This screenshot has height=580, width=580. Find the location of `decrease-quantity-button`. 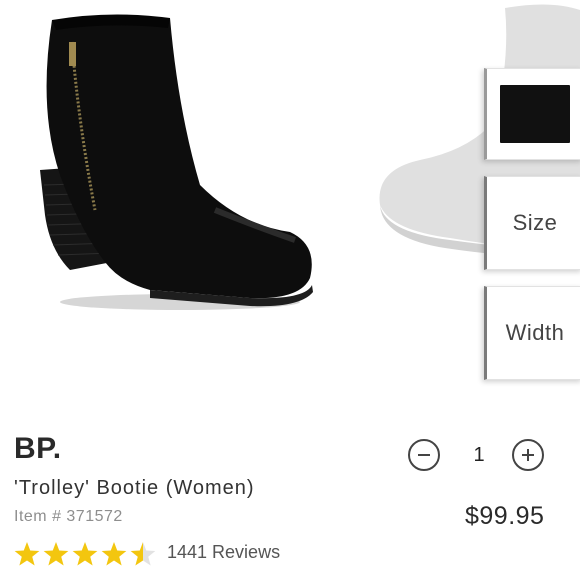

decrease-quantity-button is located at coordinates (424, 455).